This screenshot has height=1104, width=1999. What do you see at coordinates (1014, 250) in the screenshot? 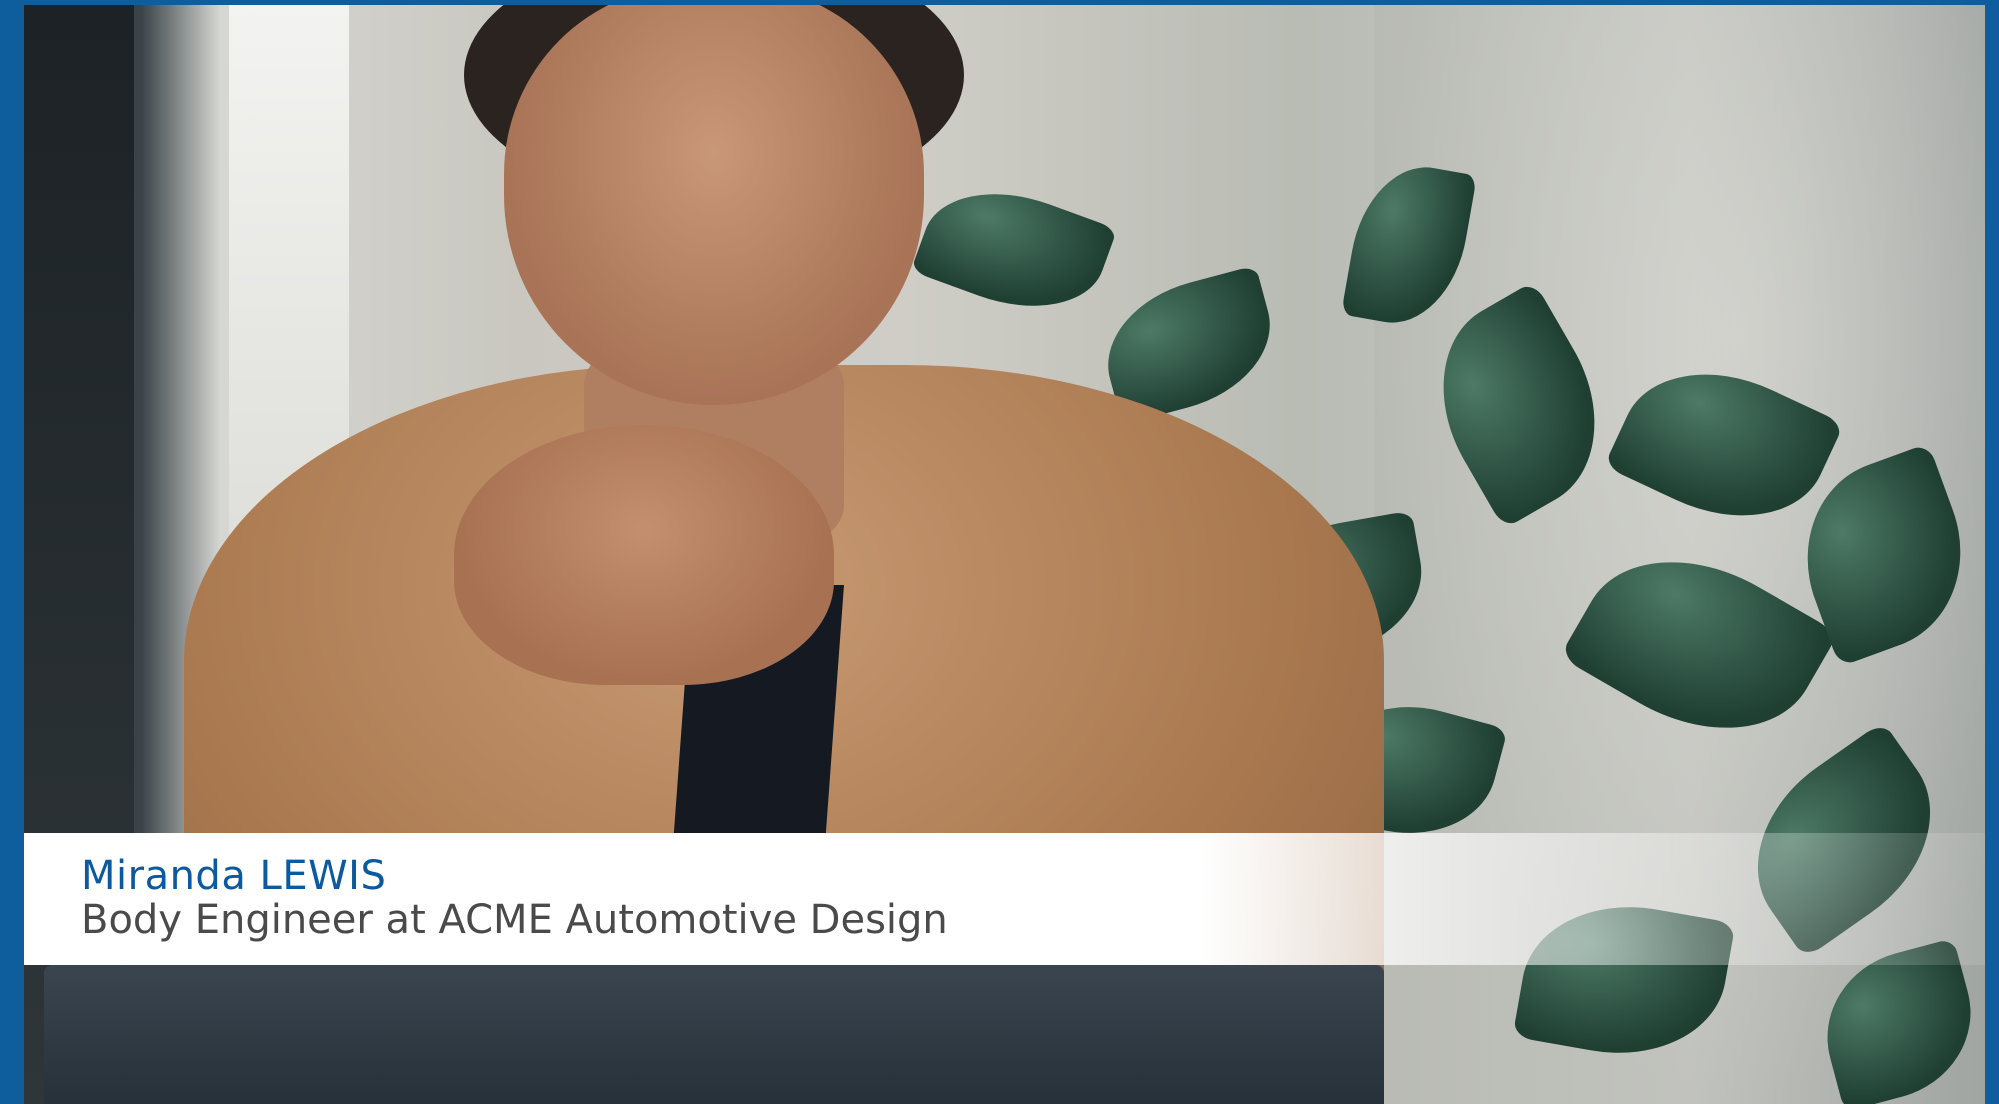
I see `plant-leaf` at bounding box center [1014, 250].